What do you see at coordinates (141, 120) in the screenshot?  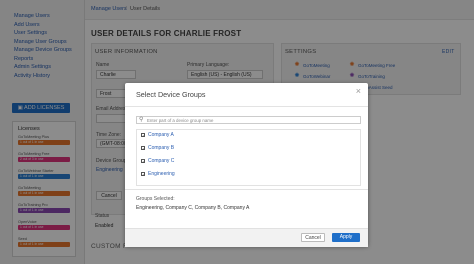 I see `search-icon: ⚲` at bounding box center [141, 120].